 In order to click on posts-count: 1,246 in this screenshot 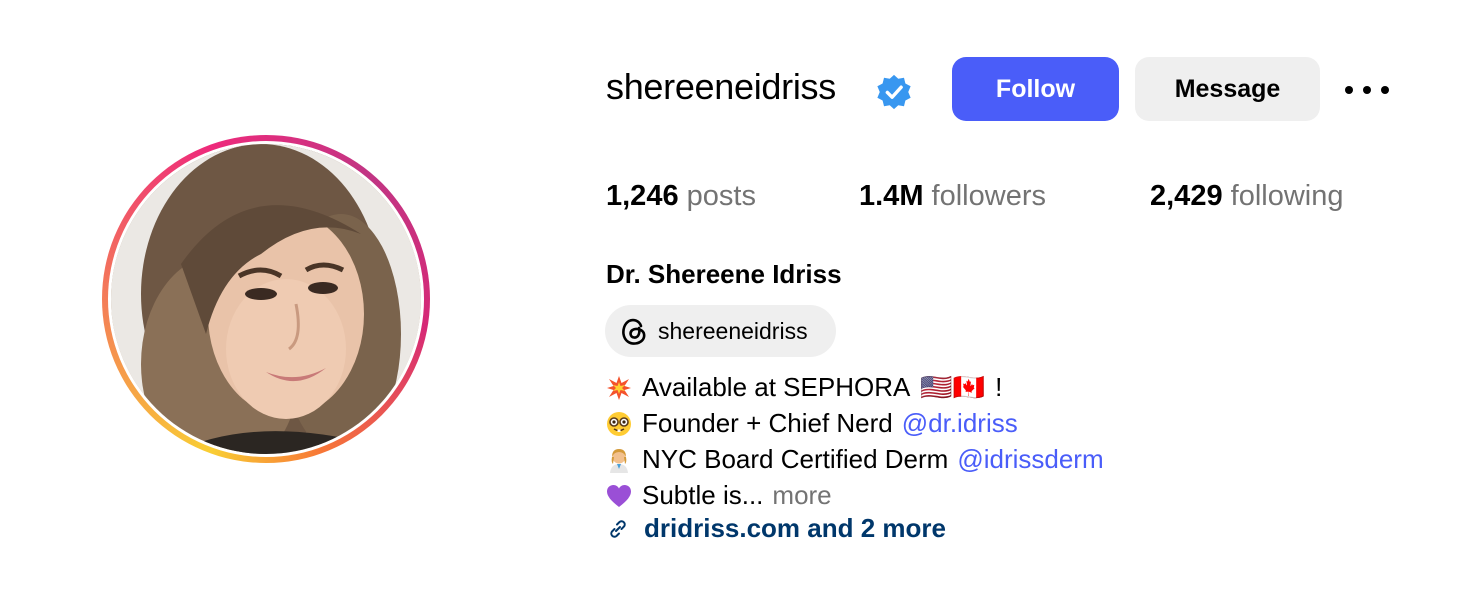, I will do `click(642, 196)`.